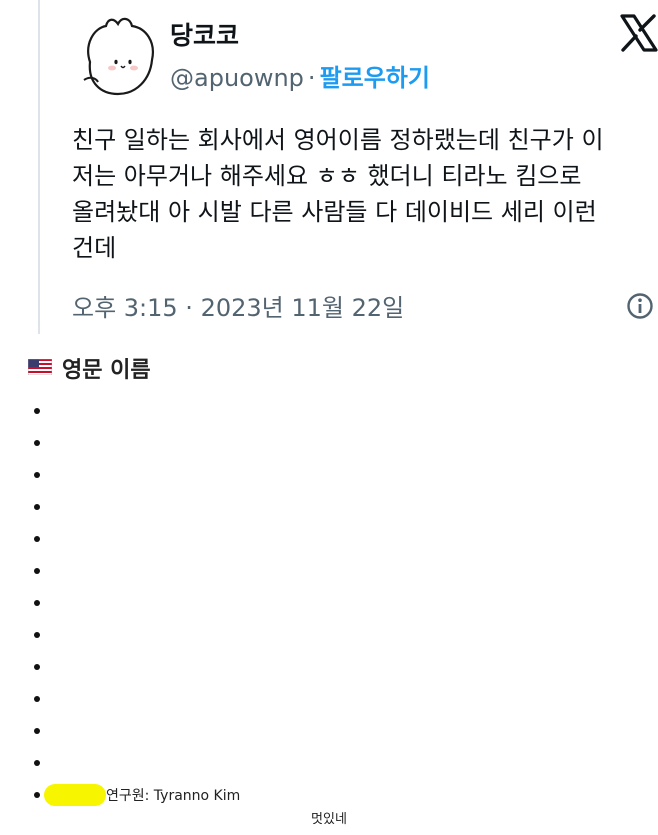 This screenshot has width=658, height=835. Describe the element at coordinates (329, 819) in the screenshot. I see `caption-text: 멋있네` at that location.